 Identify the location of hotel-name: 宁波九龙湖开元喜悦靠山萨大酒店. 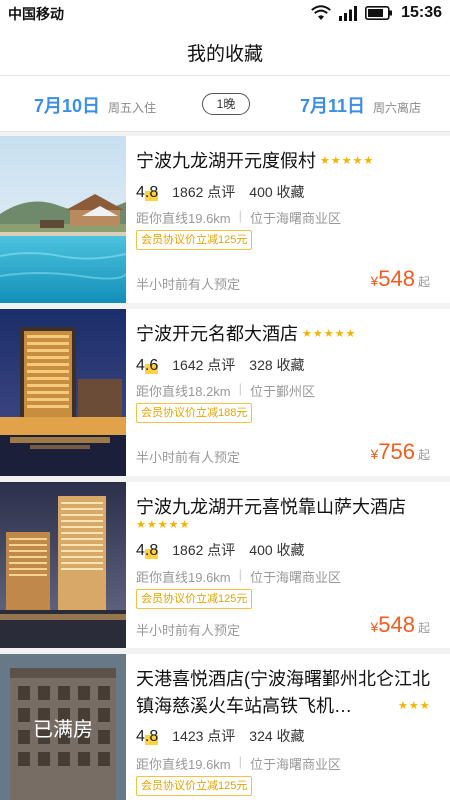
(271, 507).